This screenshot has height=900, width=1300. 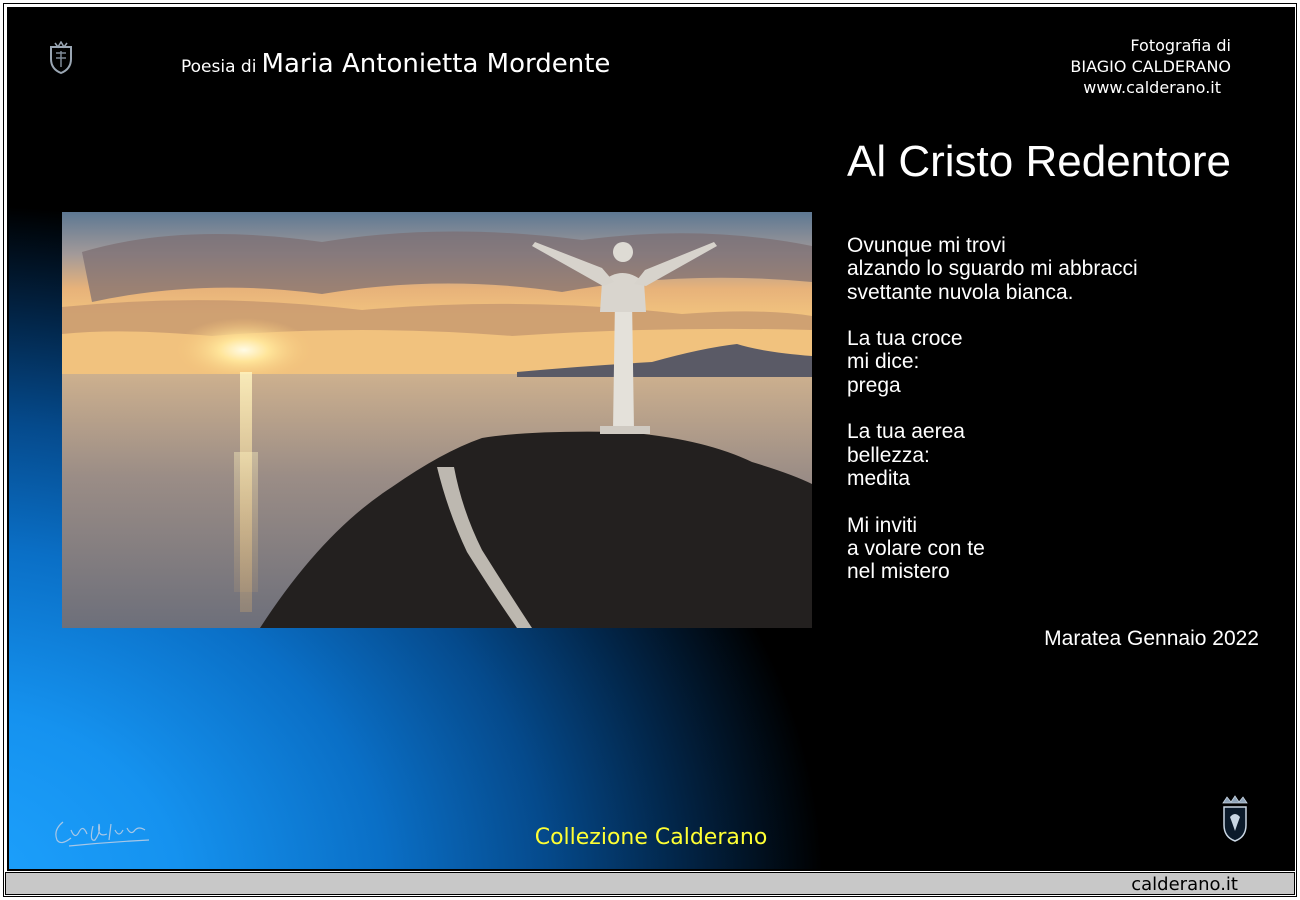 I want to click on poem-line: La tua croce, so click(x=905, y=339).